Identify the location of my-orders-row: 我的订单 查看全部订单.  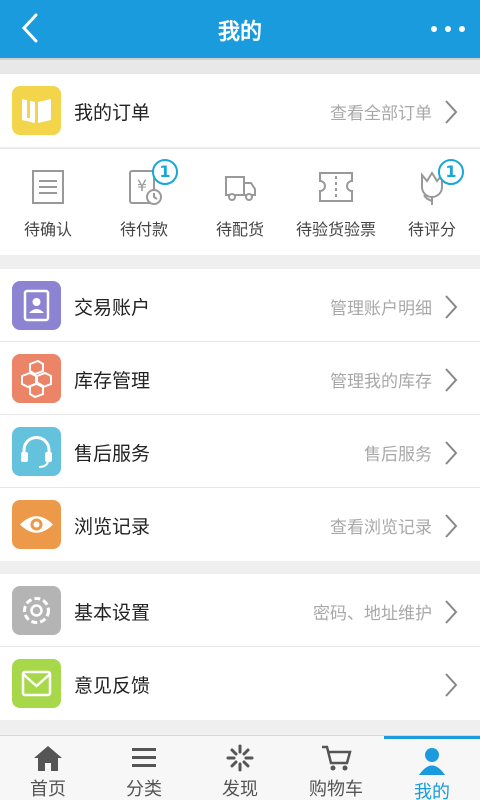
(240, 110).